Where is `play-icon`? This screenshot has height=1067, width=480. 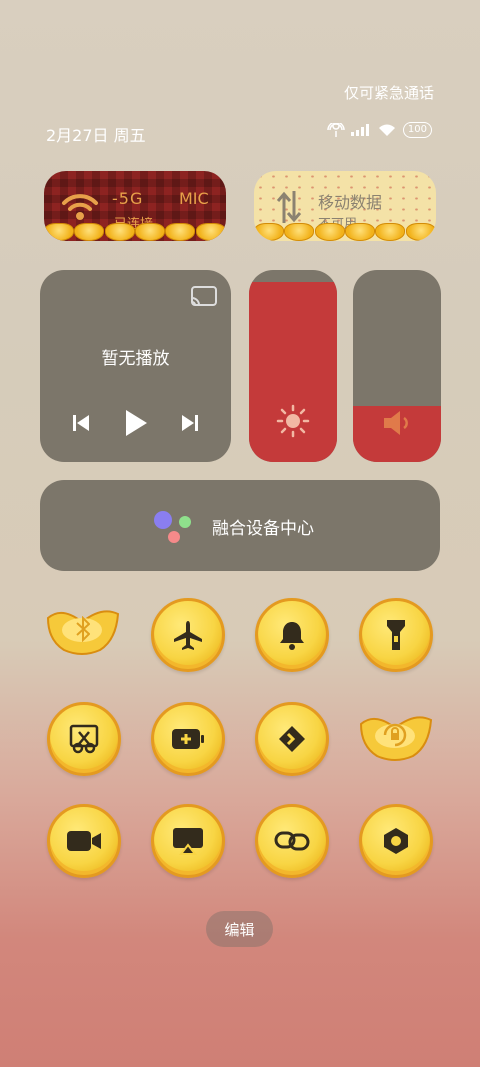 play-icon is located at coordinates (136, 423).